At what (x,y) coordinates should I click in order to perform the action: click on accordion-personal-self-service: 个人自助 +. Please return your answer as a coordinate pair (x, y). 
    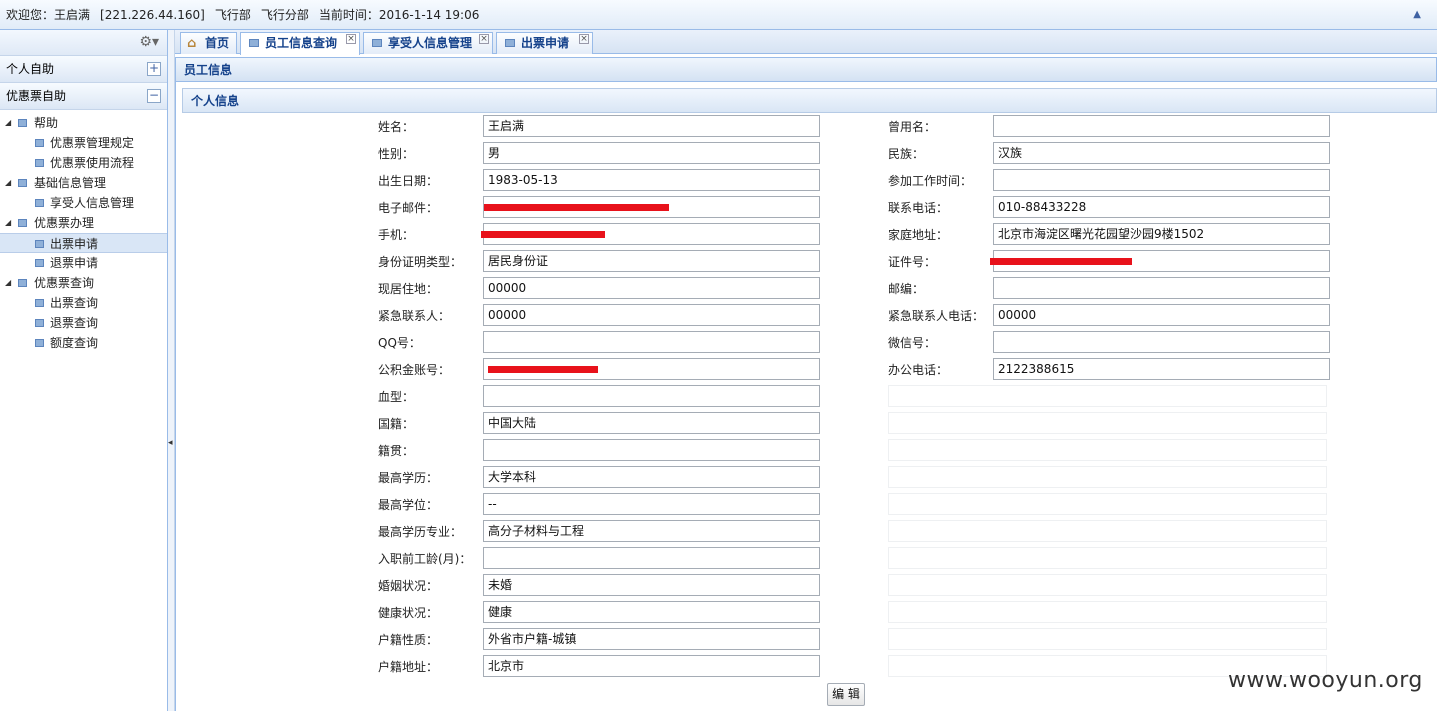
    Looking at the image, I should click on (83, 69).